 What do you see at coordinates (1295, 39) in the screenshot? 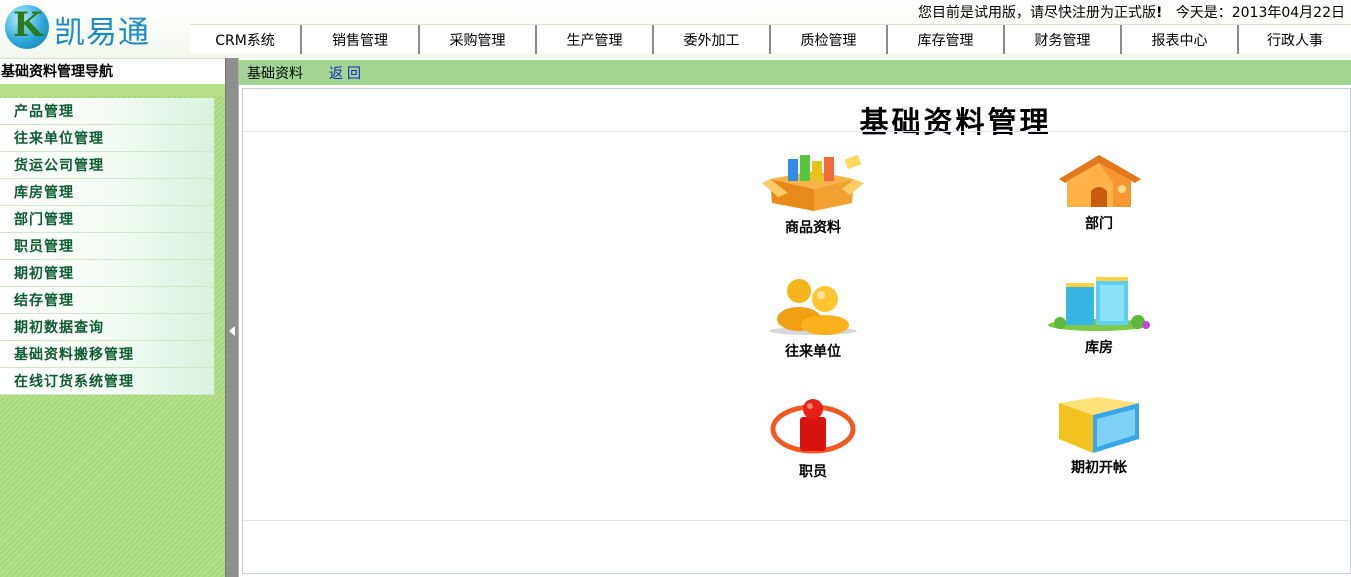
I see `nav-hr: 行政人事` at bounding box center [1295, 39].